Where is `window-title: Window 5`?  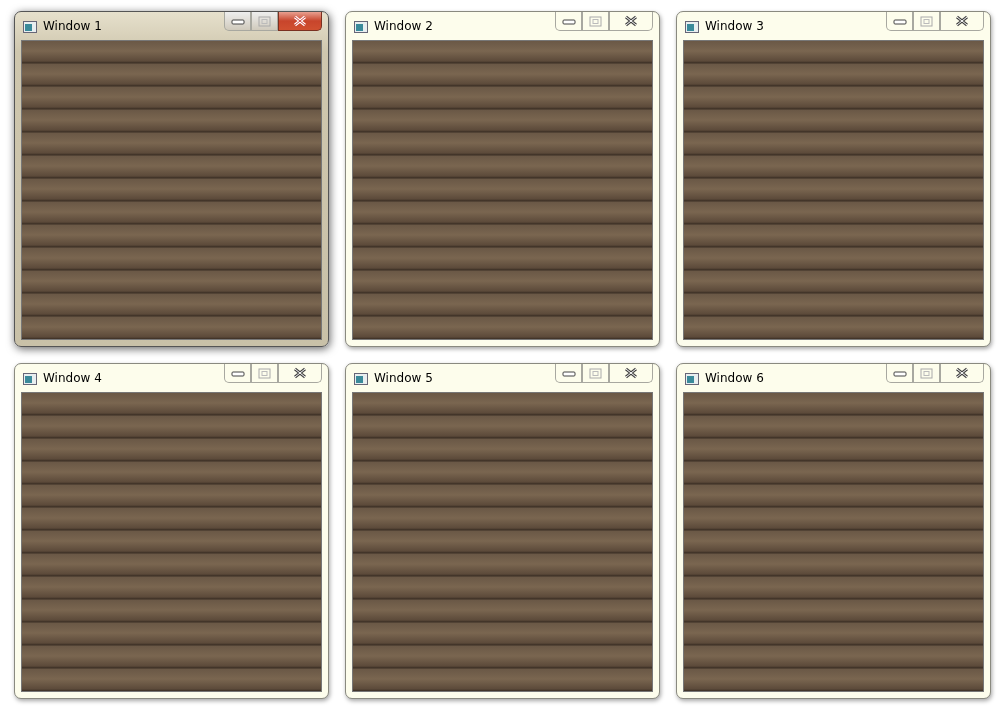 window-title: Window 5 is located at coordinates (404, 378).